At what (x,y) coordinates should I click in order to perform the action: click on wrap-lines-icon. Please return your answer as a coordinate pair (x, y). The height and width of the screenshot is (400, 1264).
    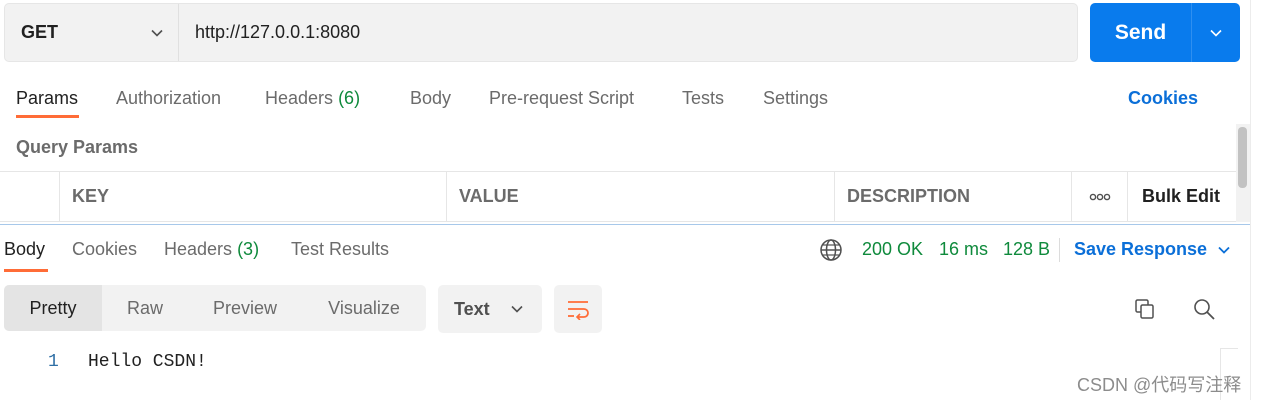
    Looking at the image, I should click on (578, 310).